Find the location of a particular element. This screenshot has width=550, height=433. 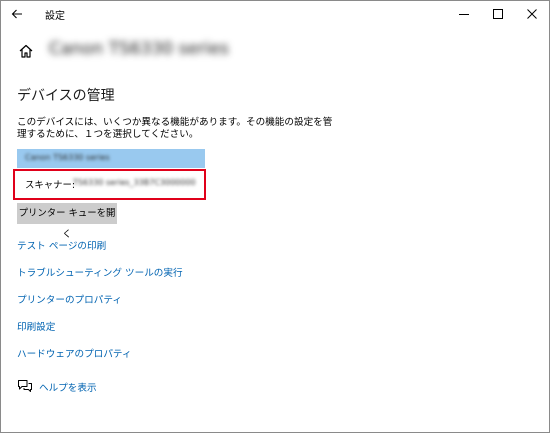

back-button is located at coordinates (17, 14).